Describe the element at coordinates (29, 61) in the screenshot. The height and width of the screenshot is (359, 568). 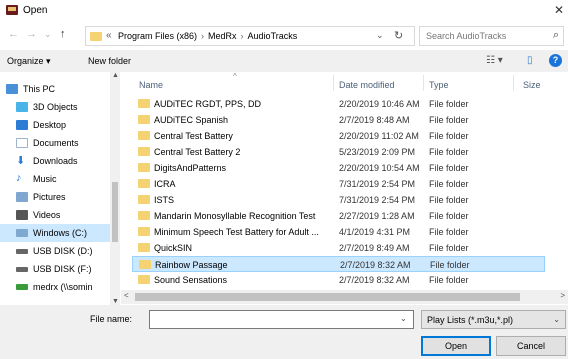
I see `organize-button: Organize ▾` at that location.